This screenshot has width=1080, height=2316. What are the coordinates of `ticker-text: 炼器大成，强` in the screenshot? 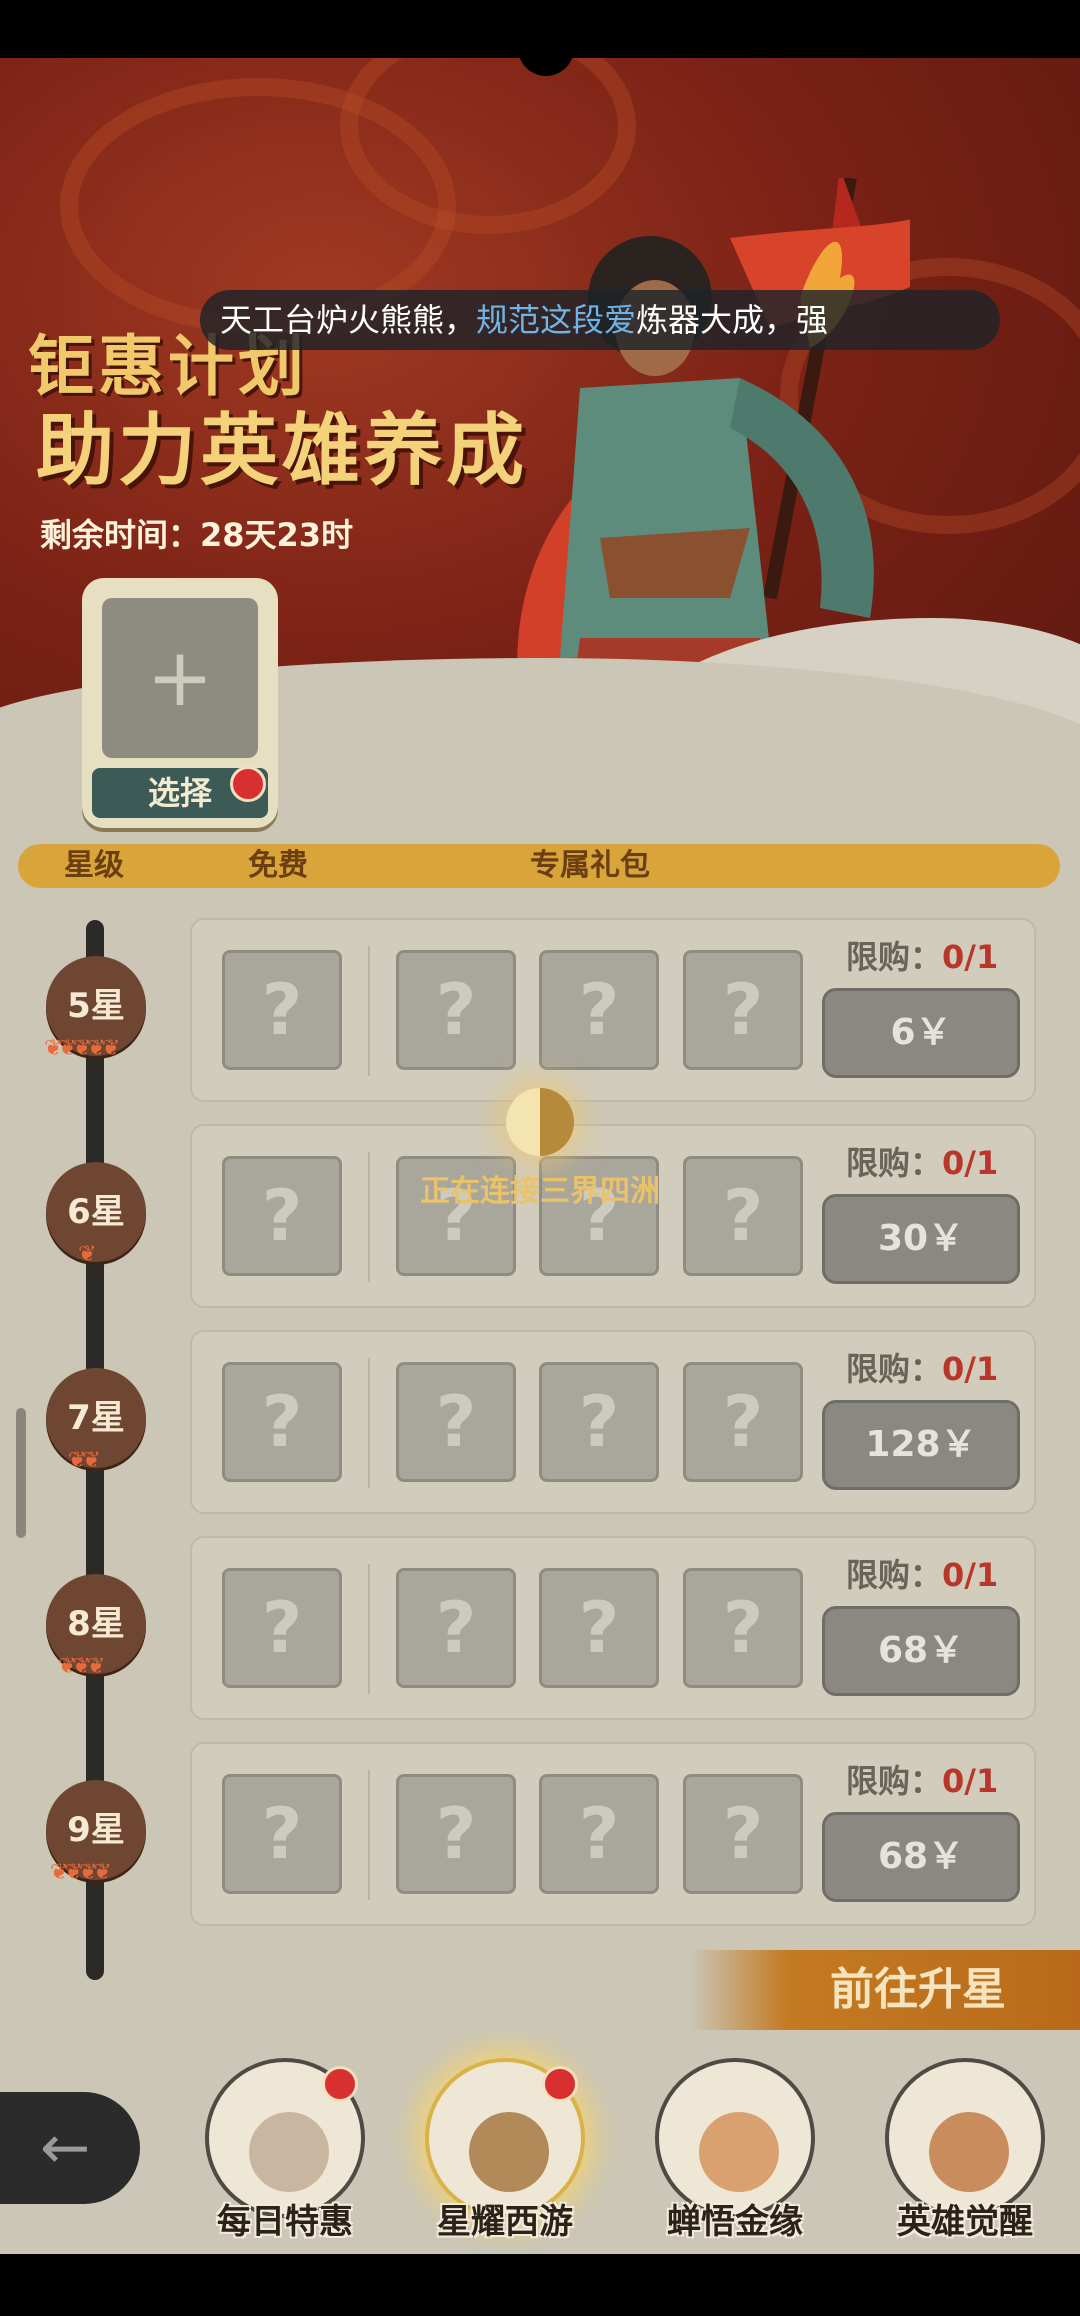 It's located at (732, 320).